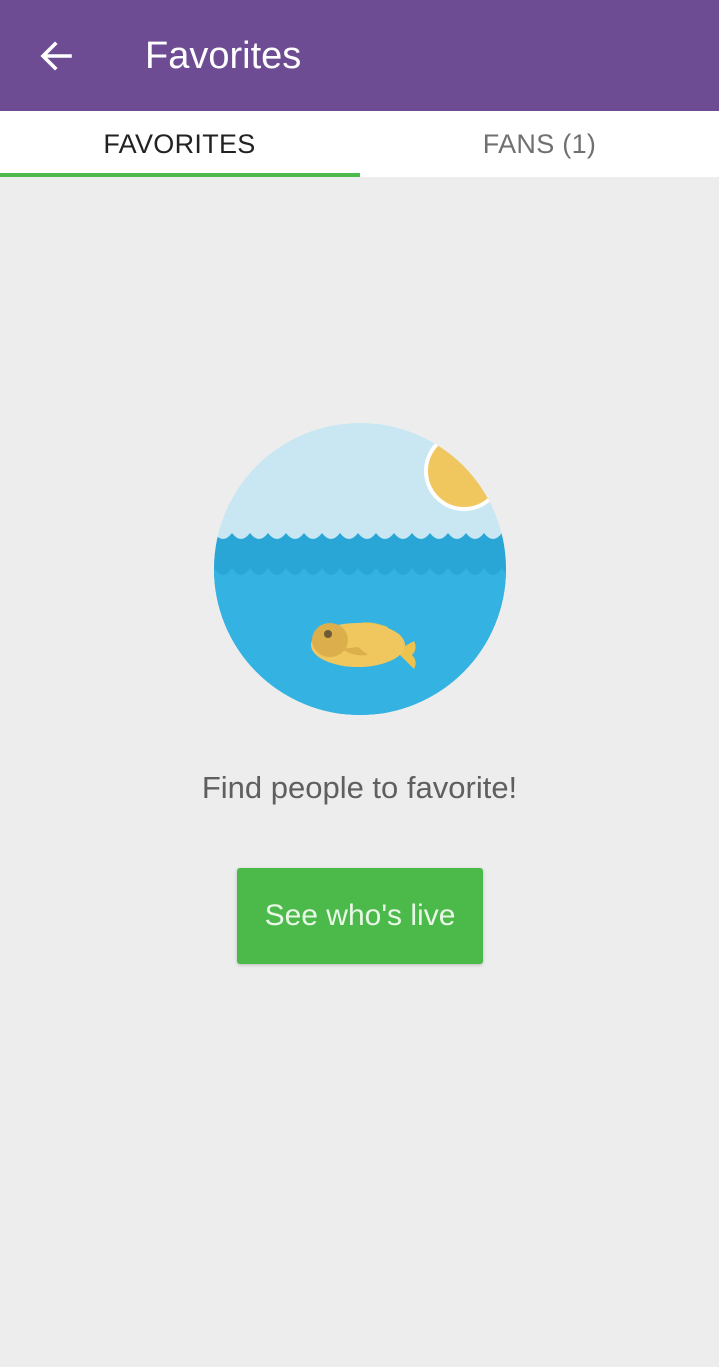 The height and width of the screenshot is (1367, 719). Describe the element at coordinates (180, 175) in the screenshot. I see `selected-tab-indicator` at that location.